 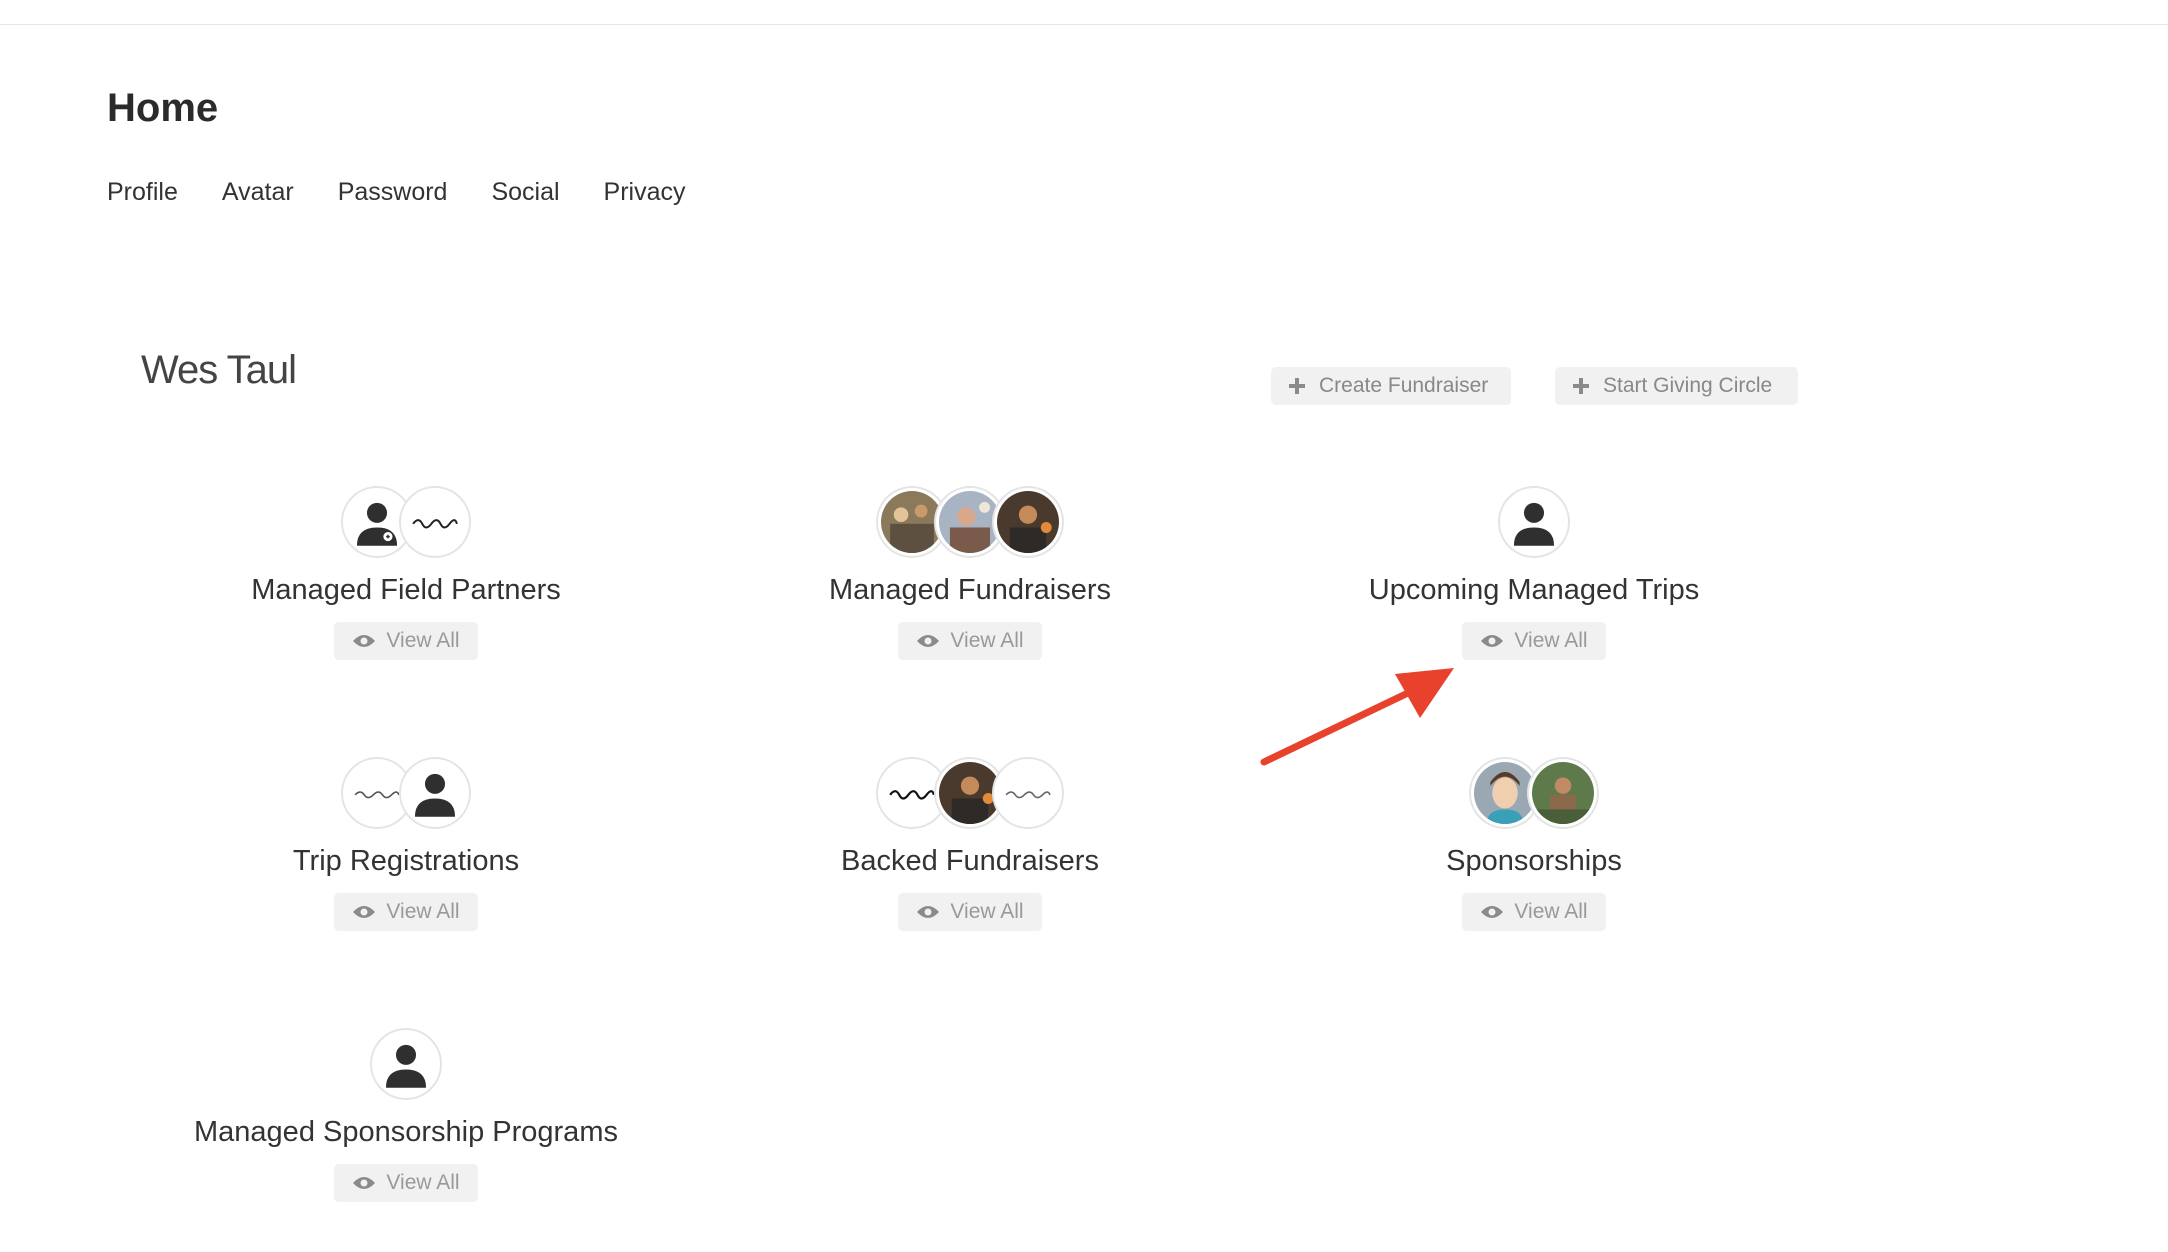 I want to click on card-sponsorships: Sponsorships View All, so click(x=1534, y=844).